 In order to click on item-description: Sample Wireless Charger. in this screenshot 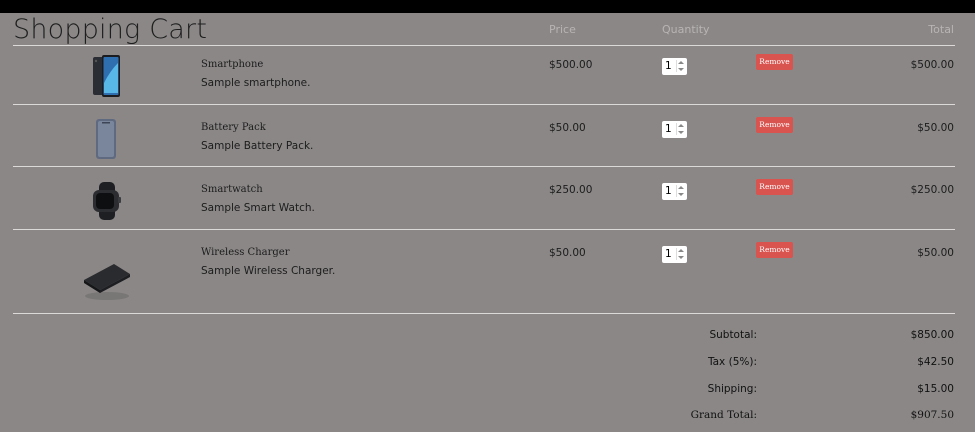, I will do `click(268, 271)`.